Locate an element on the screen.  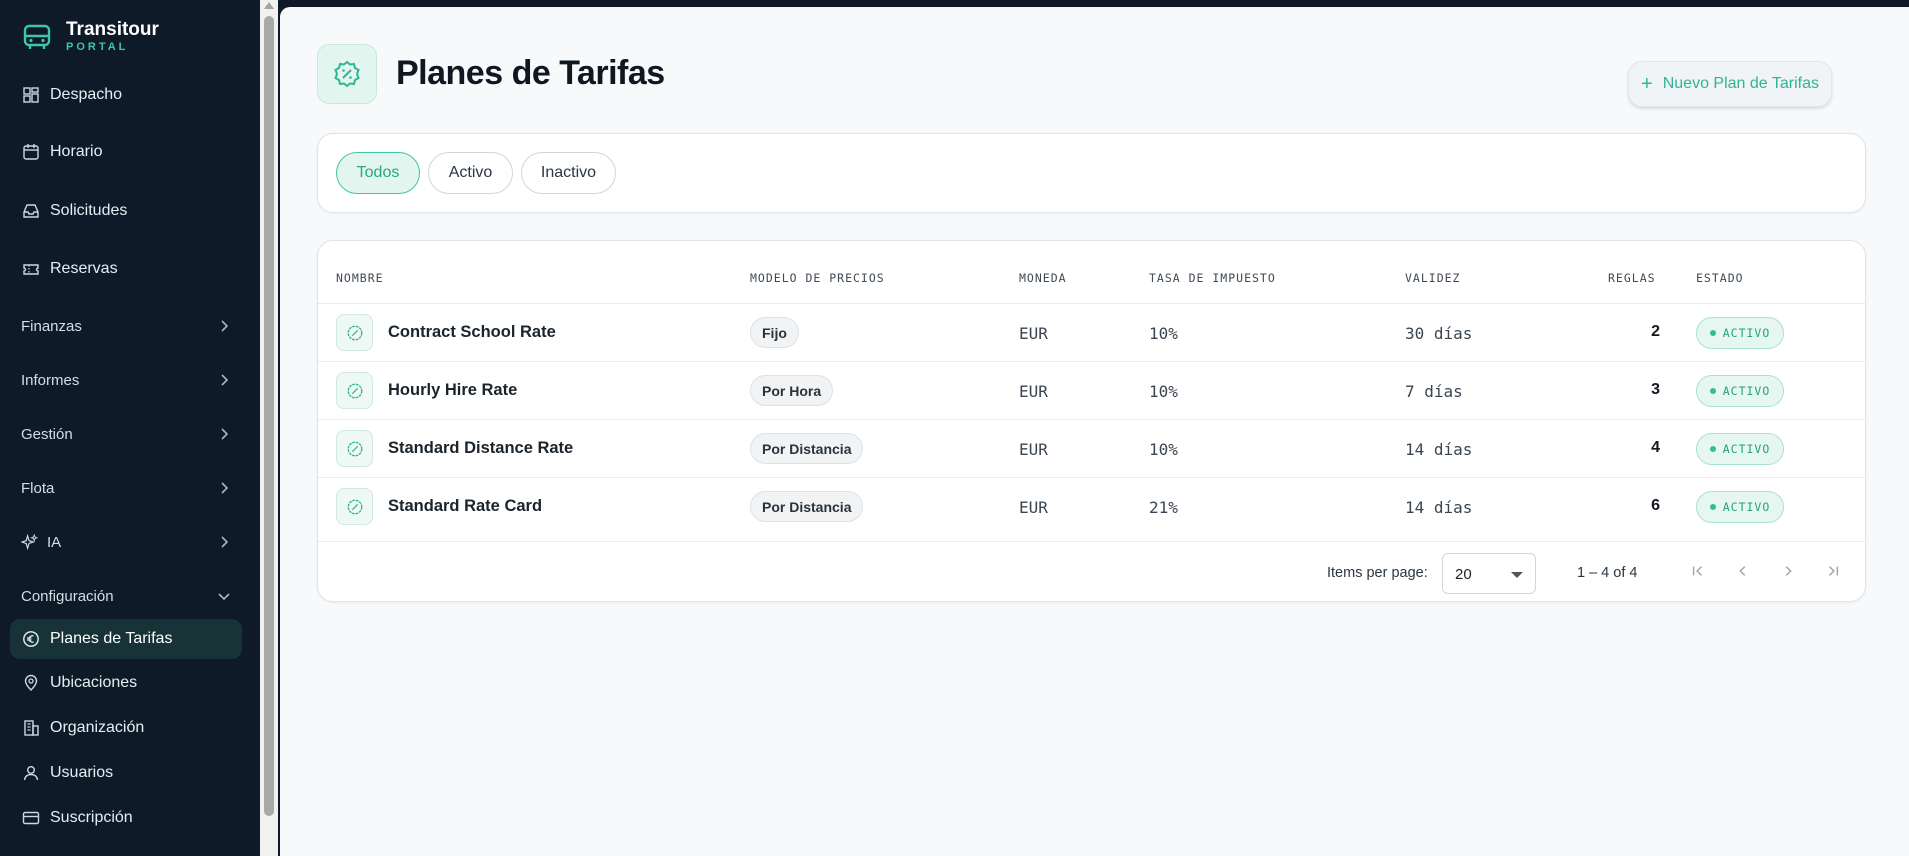
items-per-page-select: 20 is located at coordinates (1489, 573).